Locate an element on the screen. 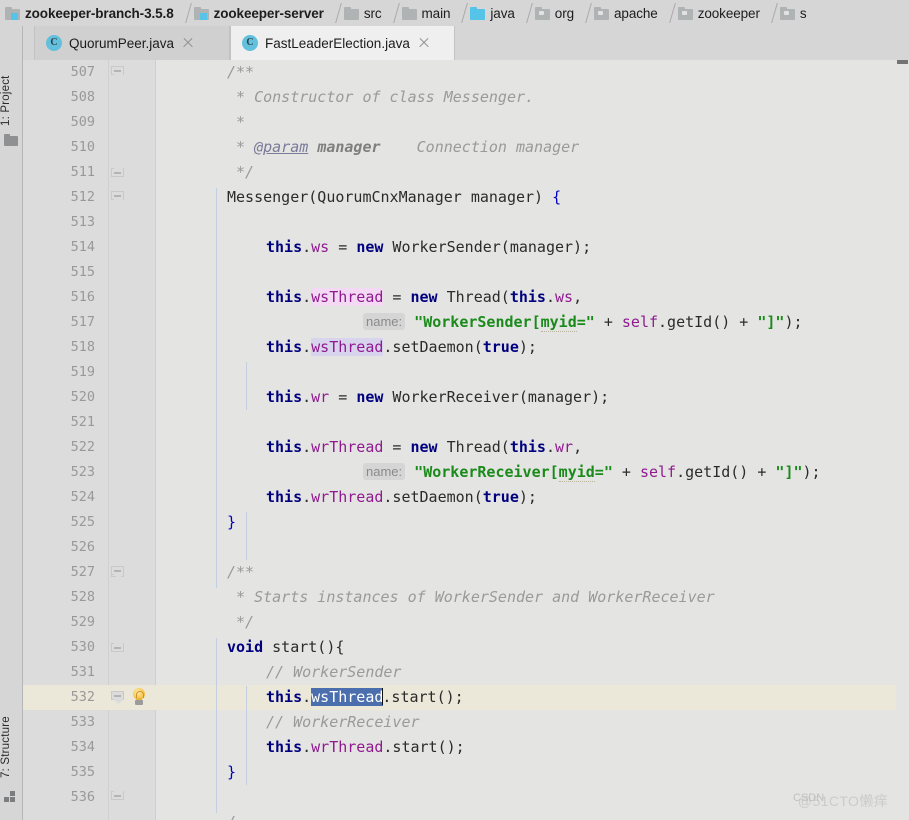 Image resolution: width=909 pixels, height=820 pixels. line-number: 526 is located at coordinates (82, 547).